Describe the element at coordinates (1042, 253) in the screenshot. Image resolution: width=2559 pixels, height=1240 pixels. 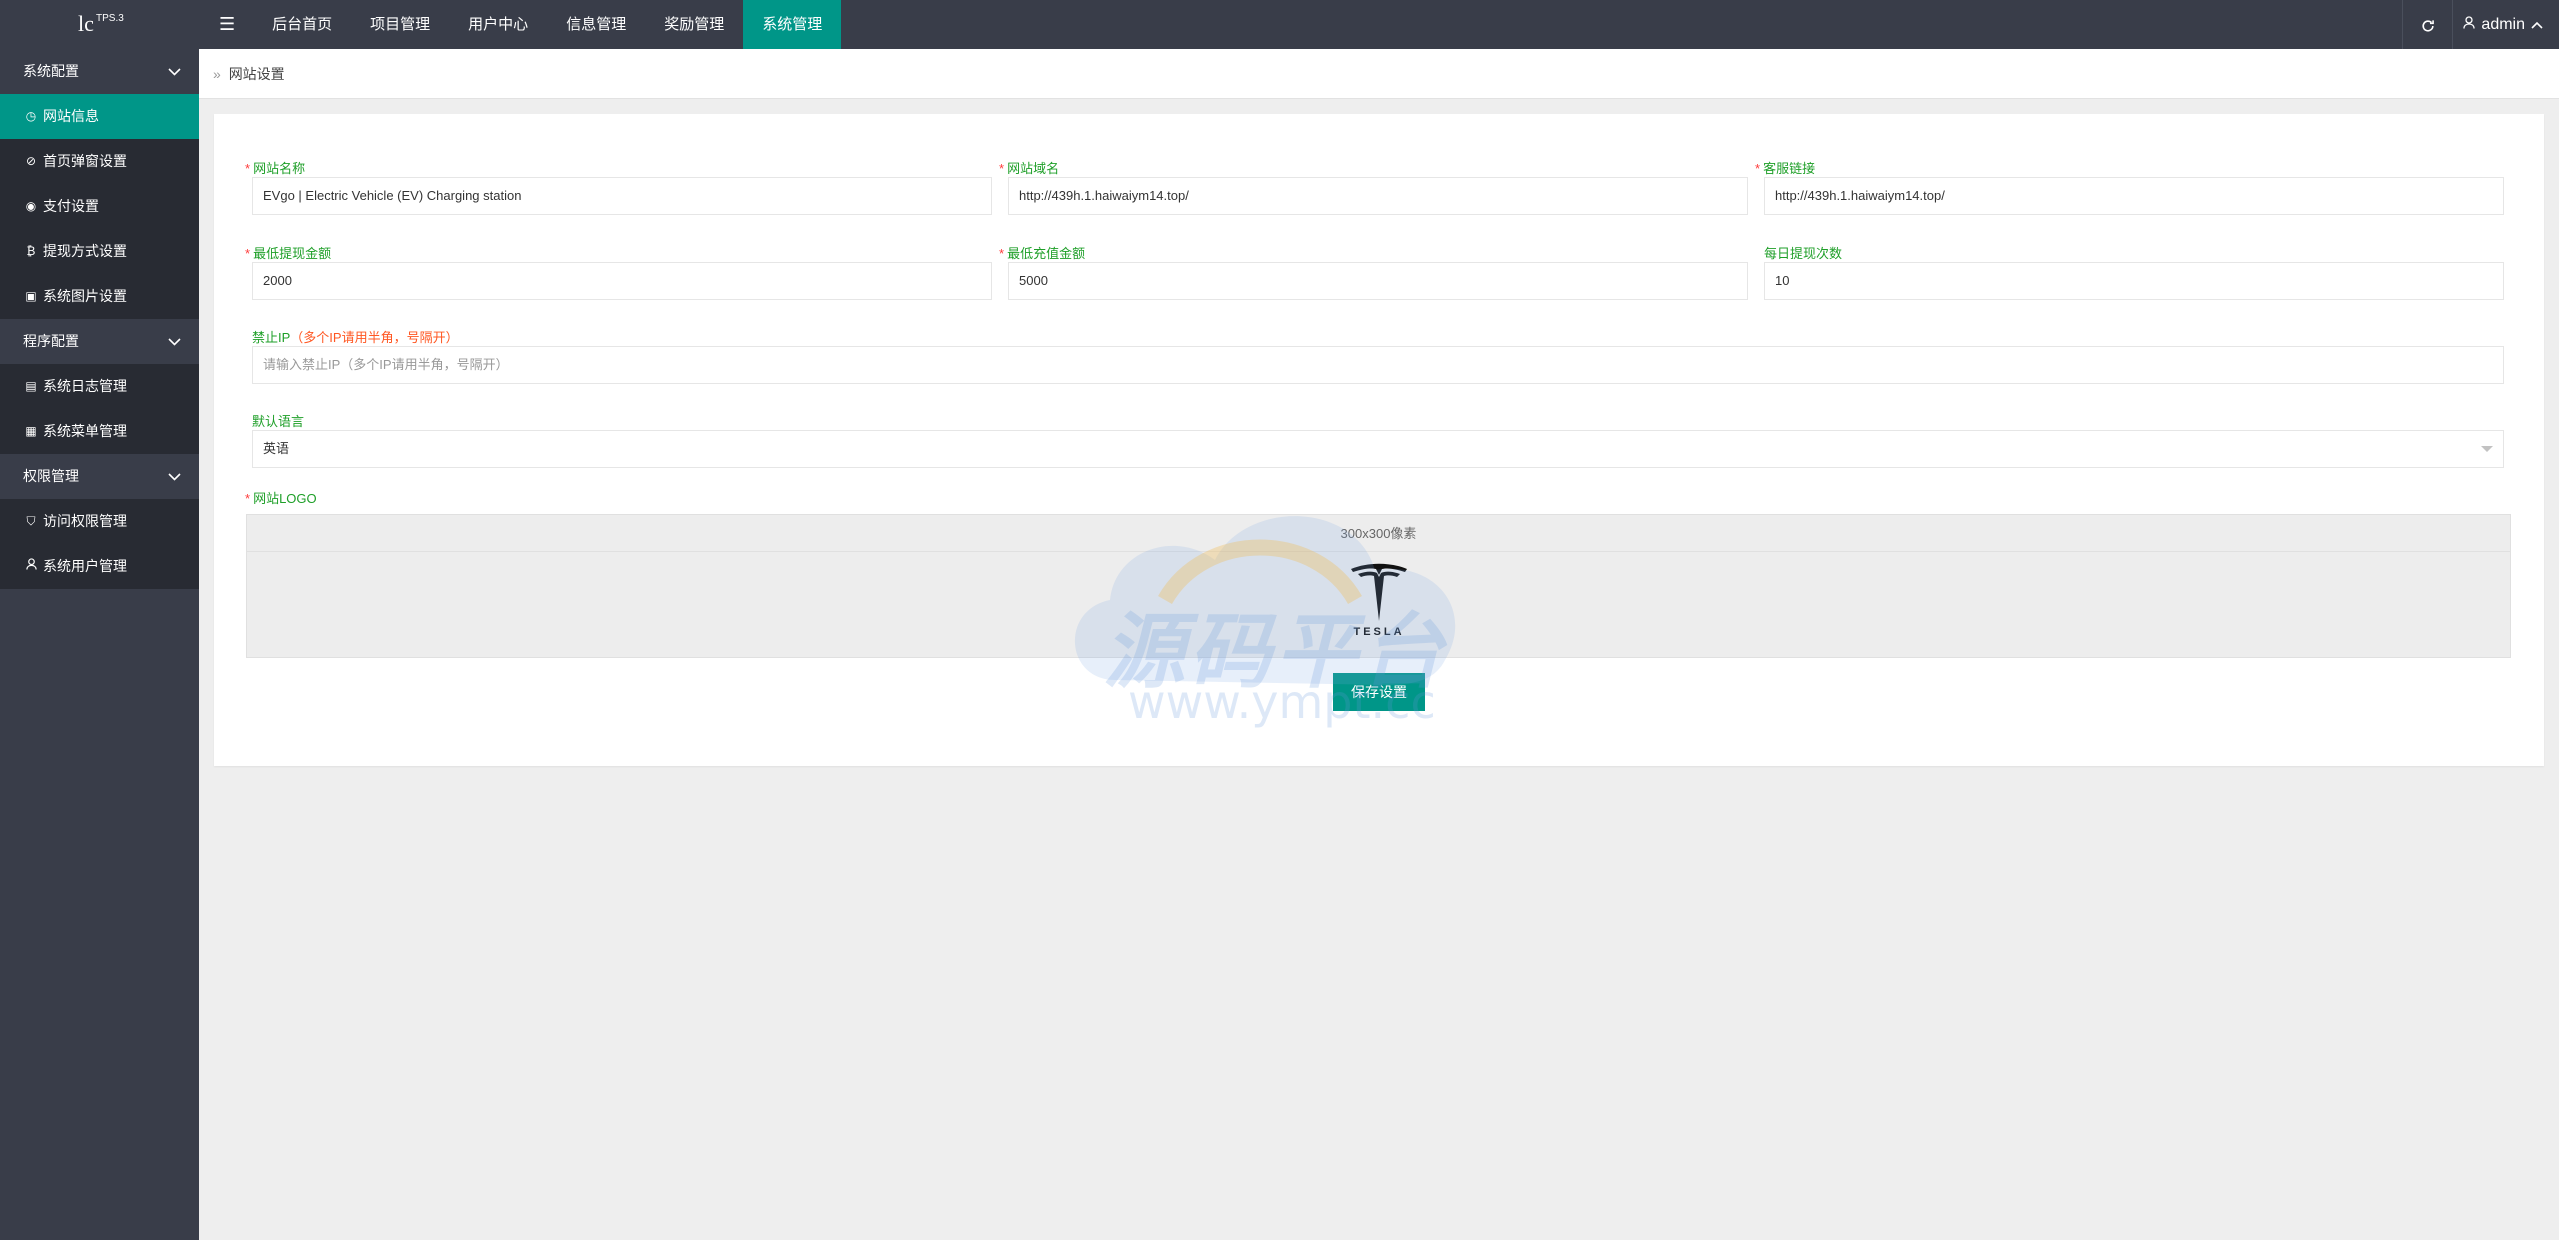
I see `min-recharge-label: * 最低充值金额` at that location.